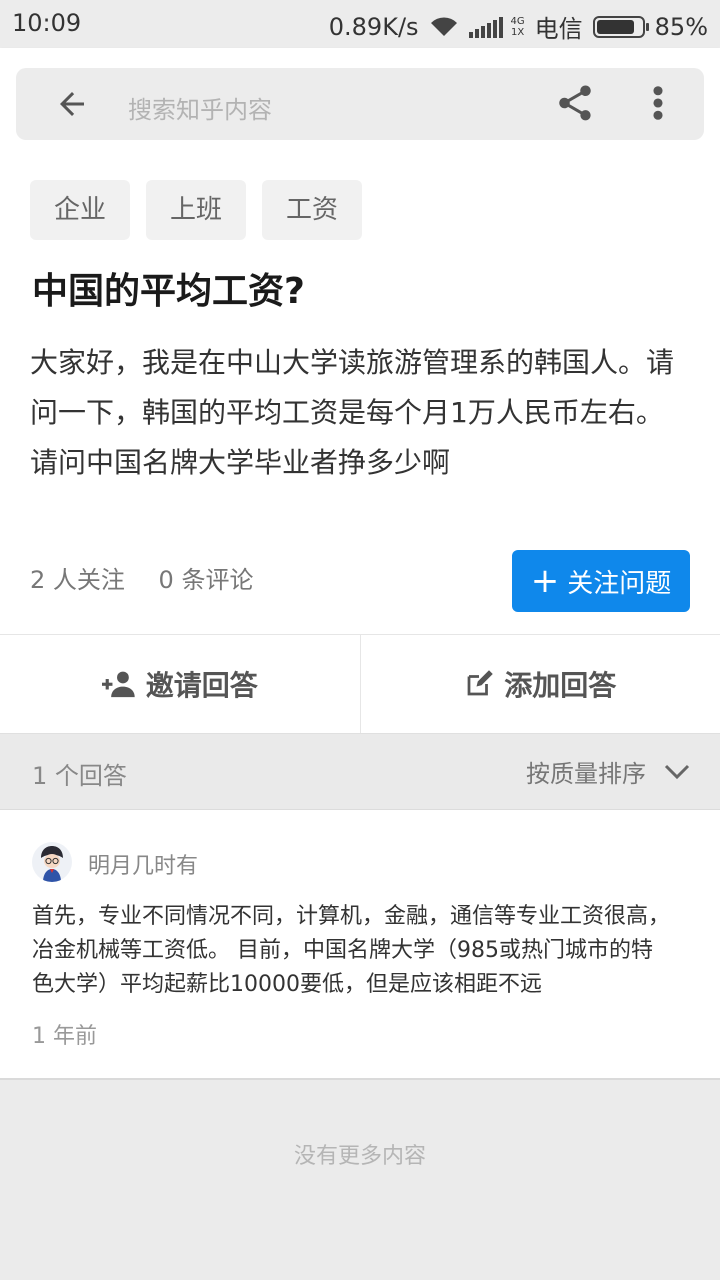 Image resolution: width=720 pixels, height=1280 pixels. Describe the element at coordinates (558, 29) in the screenshot. I see `carrier-name: 电信` at that location.